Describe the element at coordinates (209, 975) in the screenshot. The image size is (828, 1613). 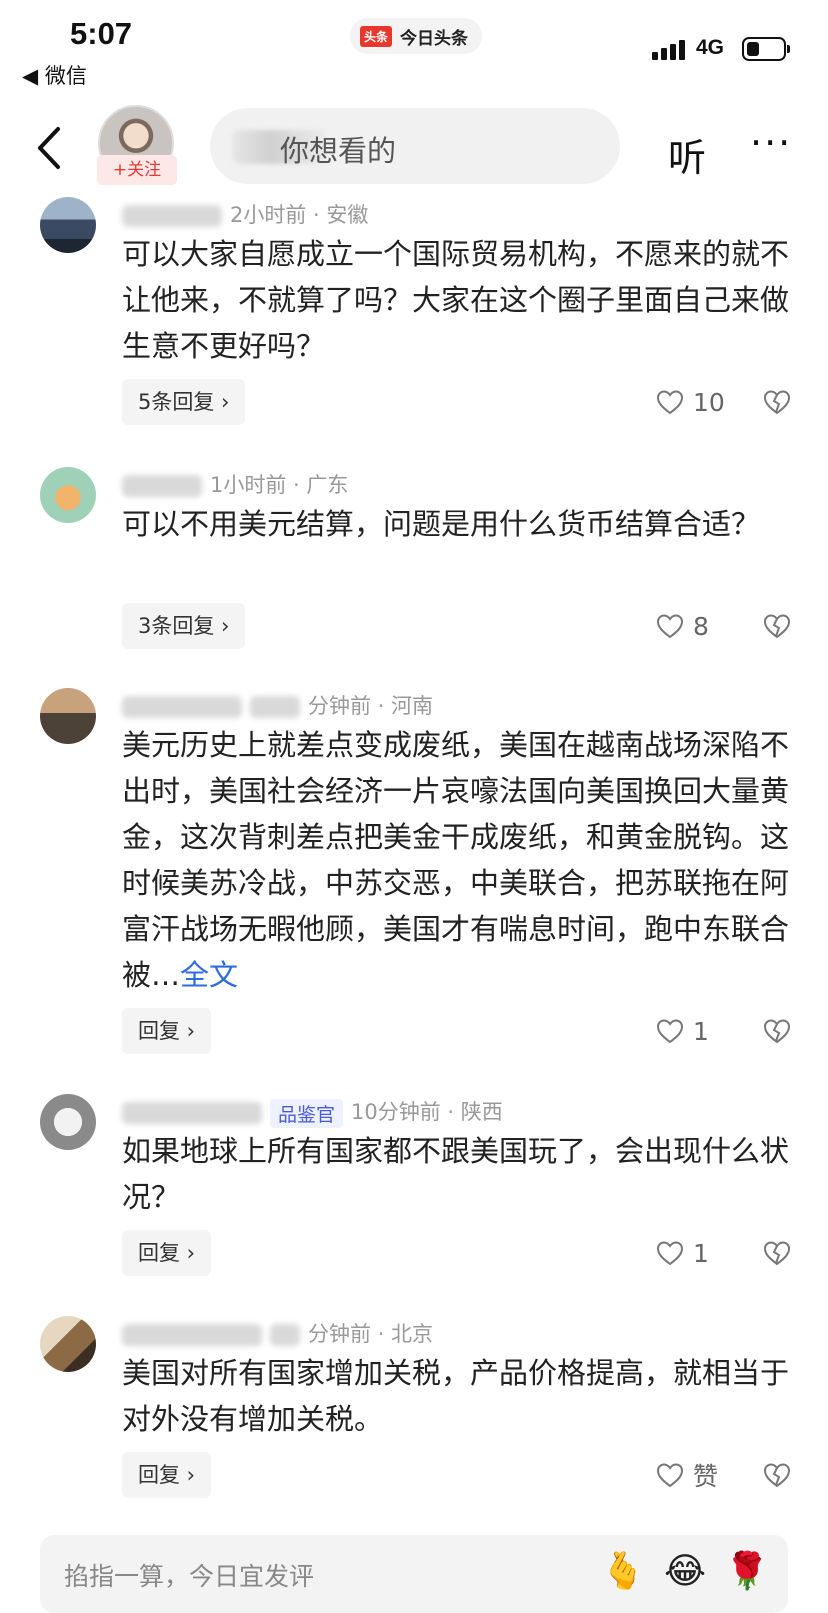
I see `expand-full-text-link: 全文` at that location.